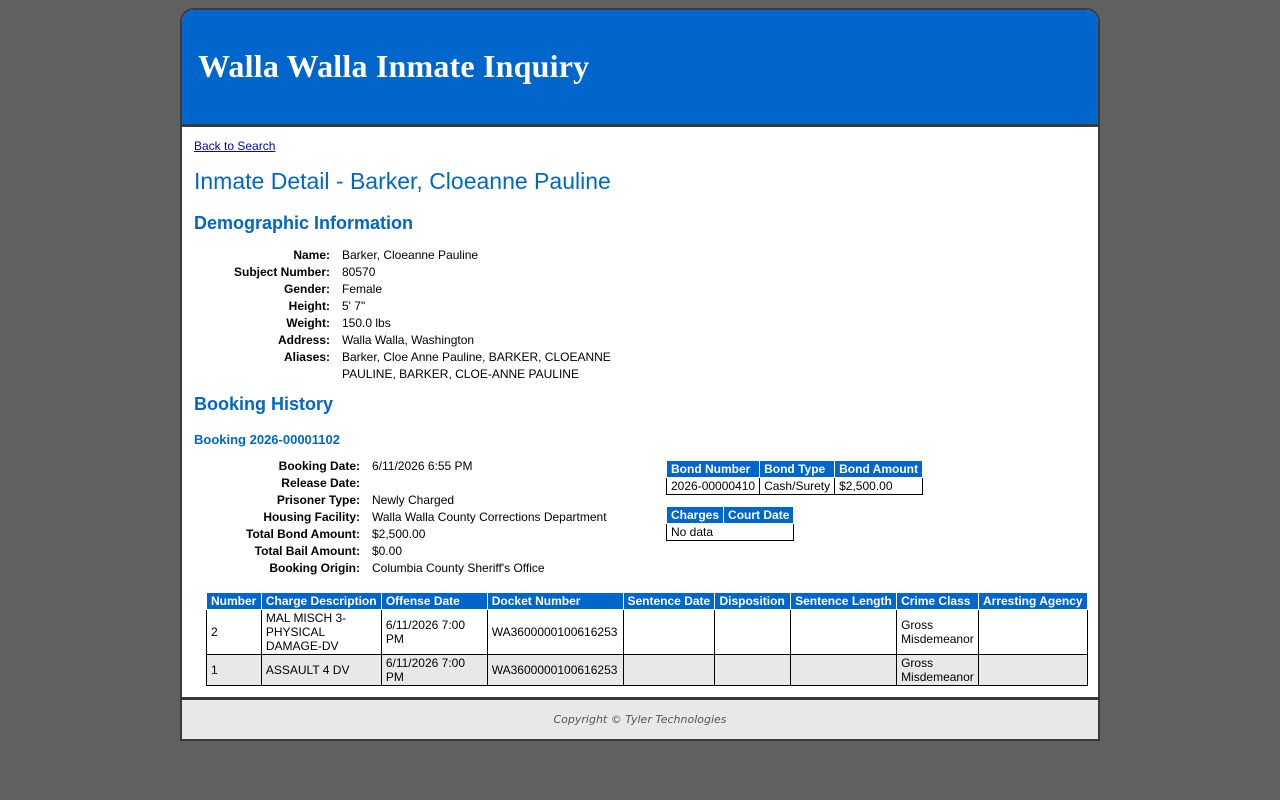 This screenshot has width=1280, height=800. What do you see at coordinates (314, 568) in the screenshot?
I see `field-label: Booking Origin:` at bounding box center [314, 568].